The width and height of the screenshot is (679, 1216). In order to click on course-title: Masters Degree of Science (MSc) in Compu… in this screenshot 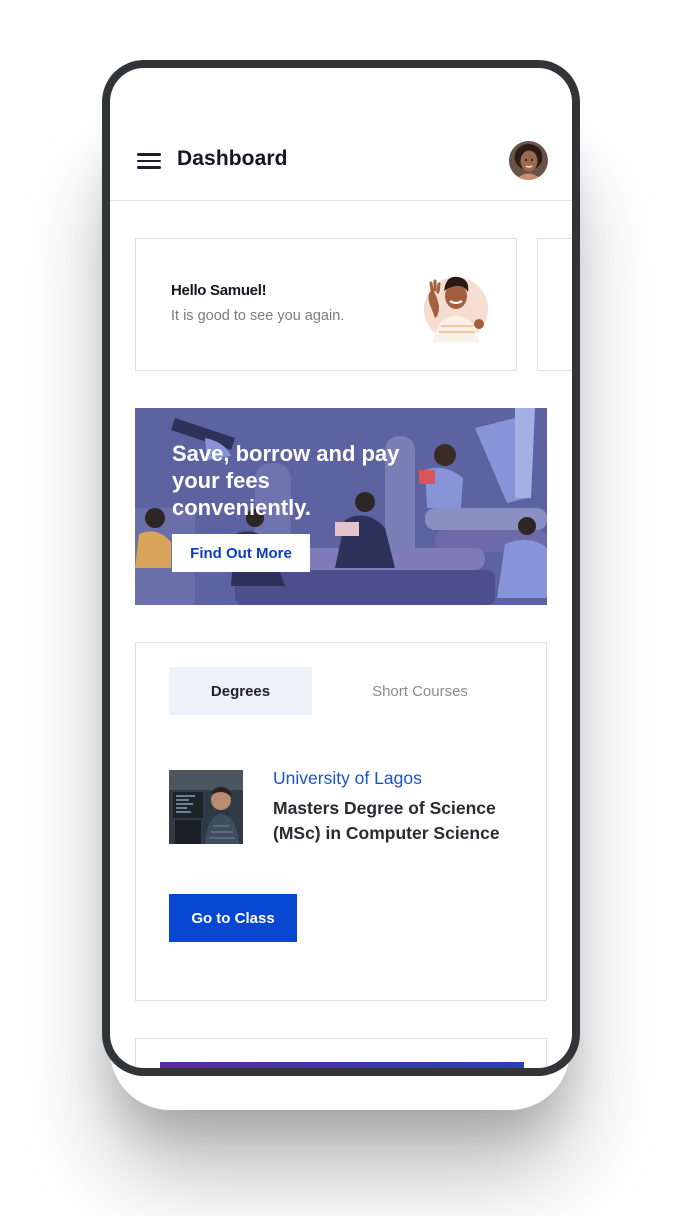, I will do `click(386, 820)`.